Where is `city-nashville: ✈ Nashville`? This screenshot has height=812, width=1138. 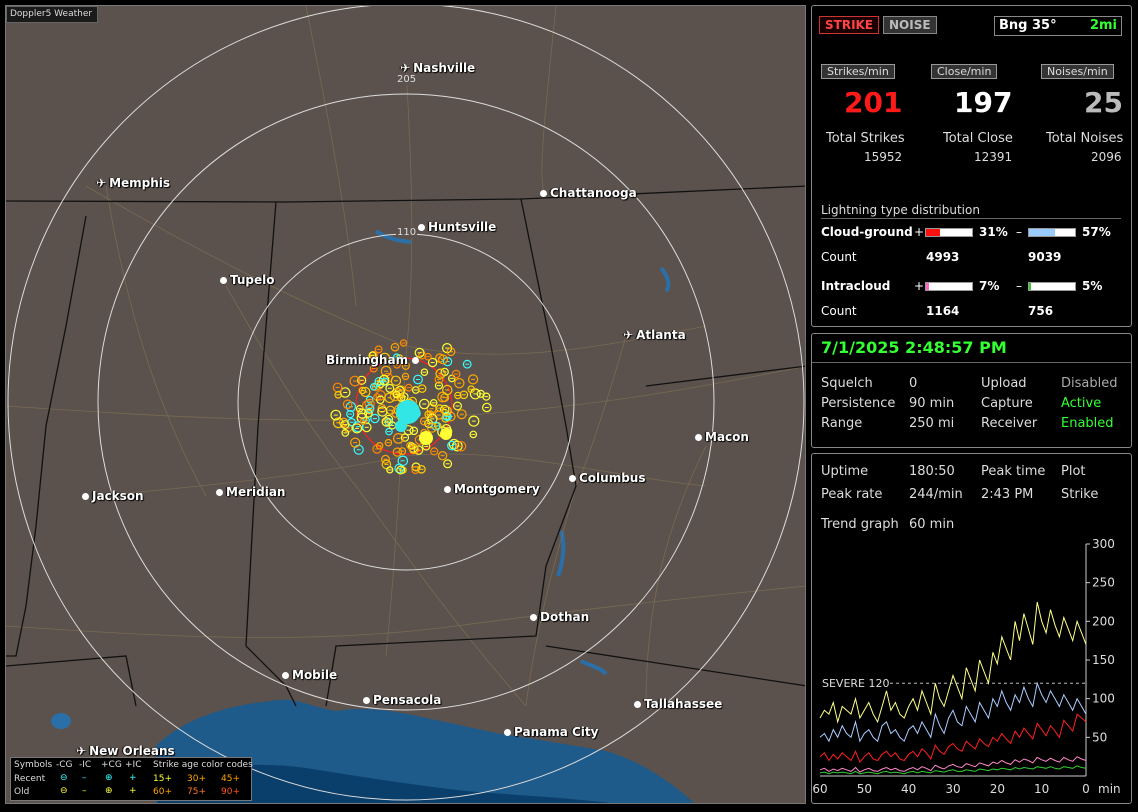
city-nashville: ✈ Nashville is located at coordinates (437, 68).